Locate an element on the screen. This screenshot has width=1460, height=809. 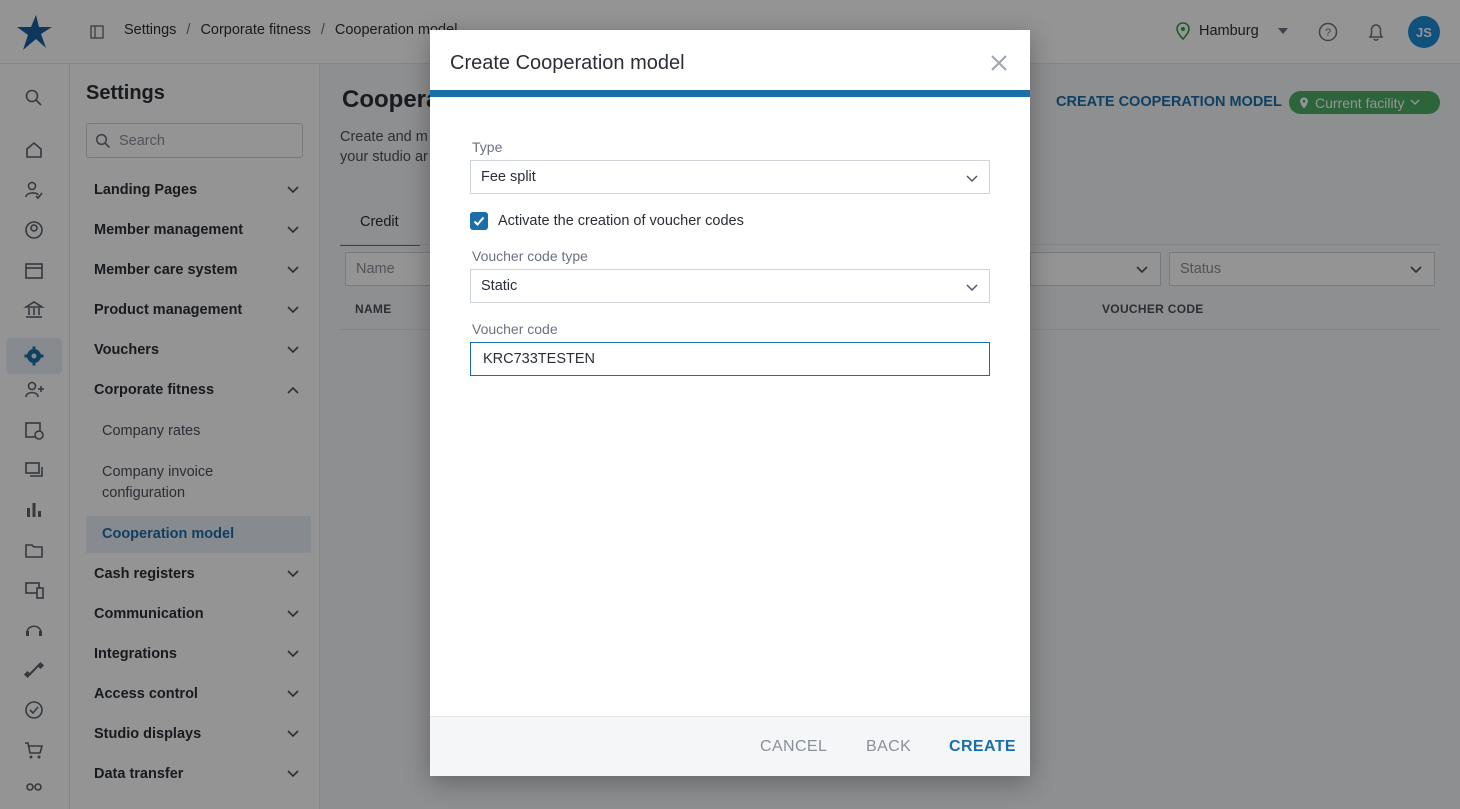
type-select-value: Fee split is located at coordinates (508, 177).